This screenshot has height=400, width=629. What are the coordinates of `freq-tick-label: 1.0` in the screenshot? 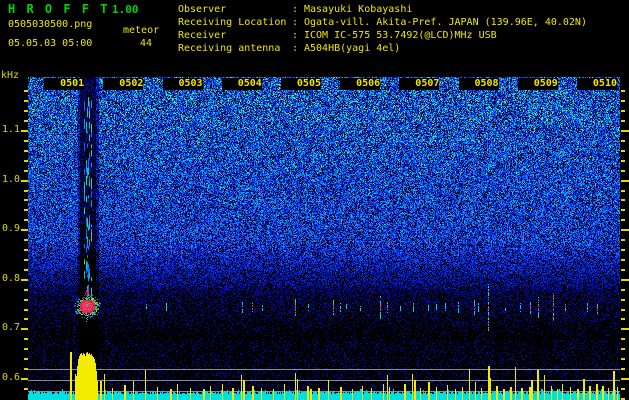 It's located at (10, 179).